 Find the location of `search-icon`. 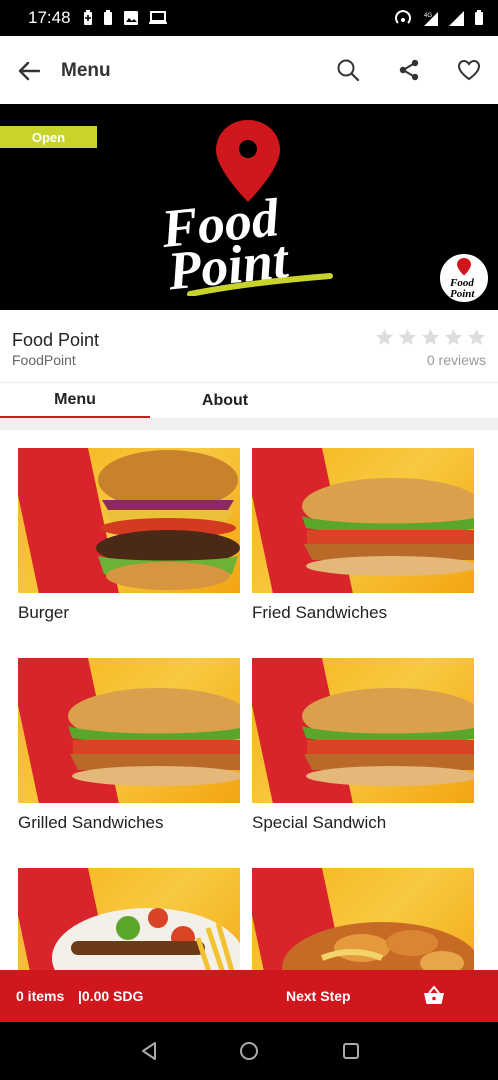

search-icon is located at coordinates (348, 70).